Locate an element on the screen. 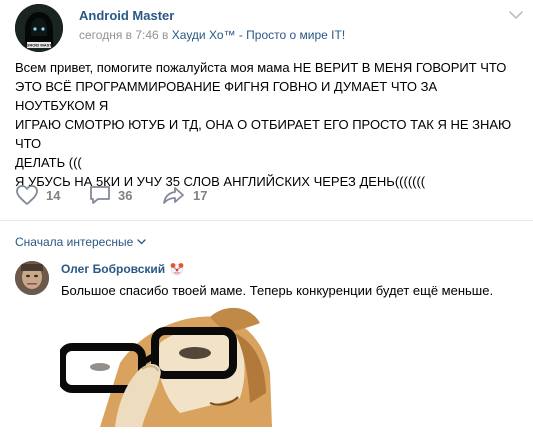  comment-author: Олег Бобровский is located at coordinates (122, 269).